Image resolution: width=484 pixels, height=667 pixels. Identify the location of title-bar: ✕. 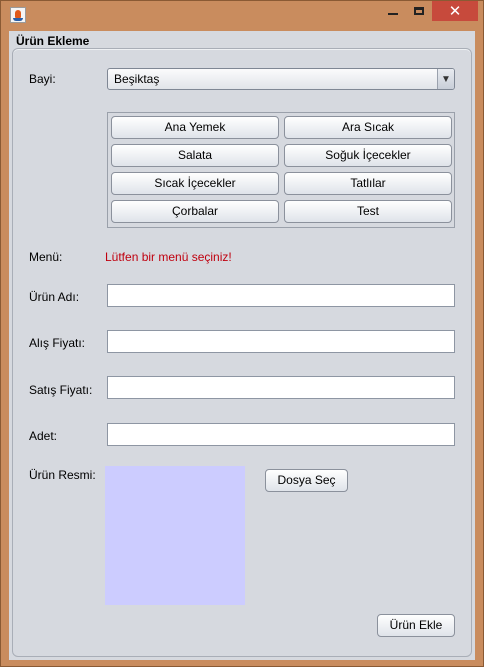
(242, 16).